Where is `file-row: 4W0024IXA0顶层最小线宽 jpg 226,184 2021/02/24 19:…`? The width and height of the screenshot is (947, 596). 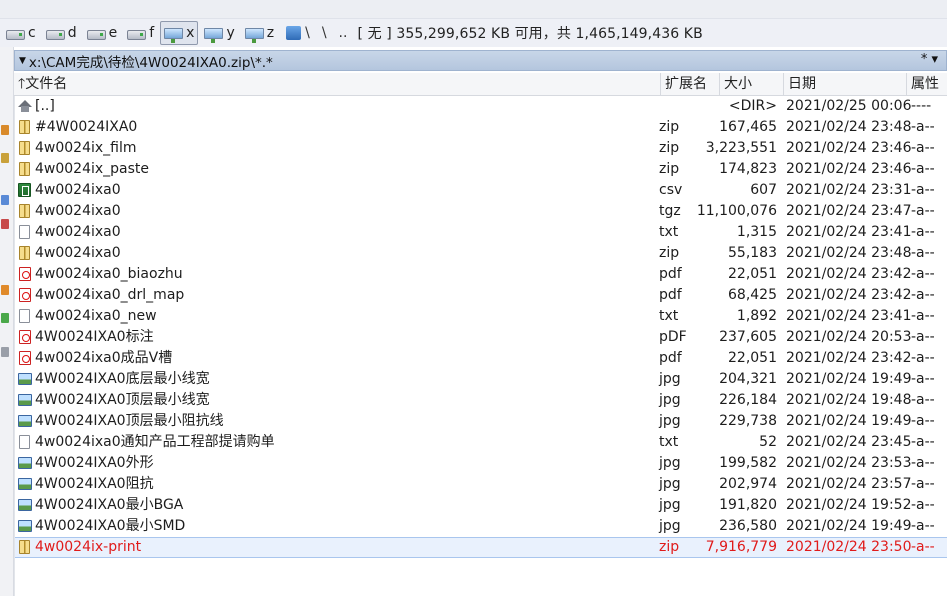 file-row: 4W0024IXA0顶层最小线宽 jpg 226,184 2021/02/24 19:… is located at coordinates (481, 400).